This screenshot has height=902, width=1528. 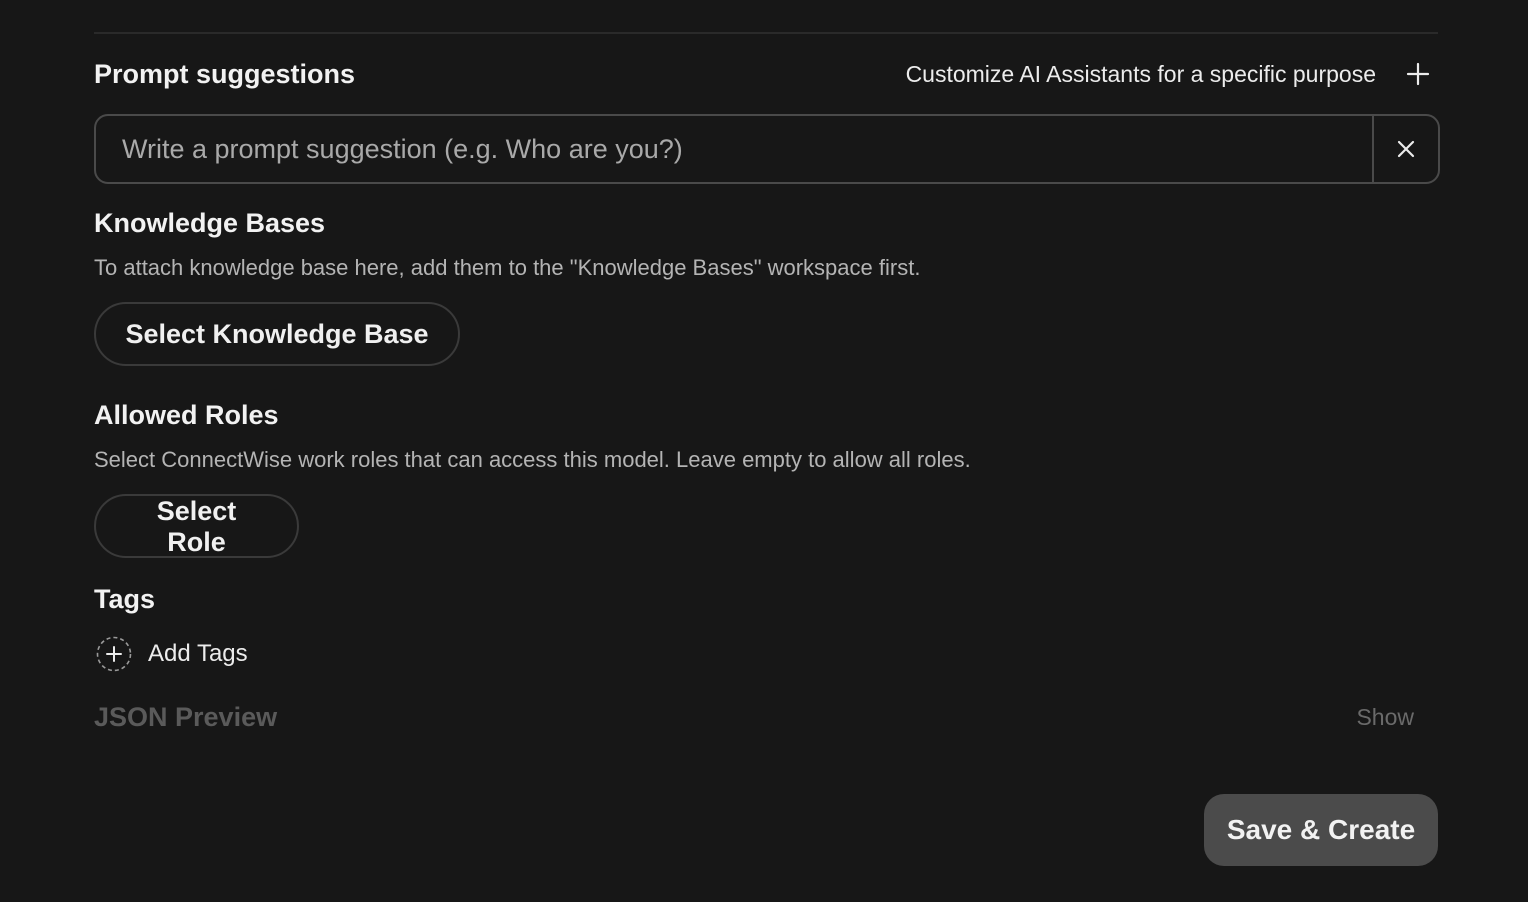 What do you see at coordinates (734, 149) in the screenshot?
I see `prompt-suggestion-input` at bounding box center [734, 149].